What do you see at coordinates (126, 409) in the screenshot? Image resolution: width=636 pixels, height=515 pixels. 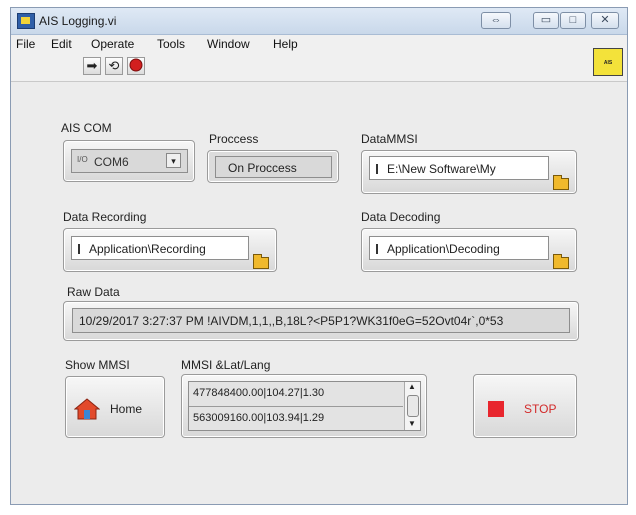 I see `home-button-label: Home` at bounding box center [126, 409].